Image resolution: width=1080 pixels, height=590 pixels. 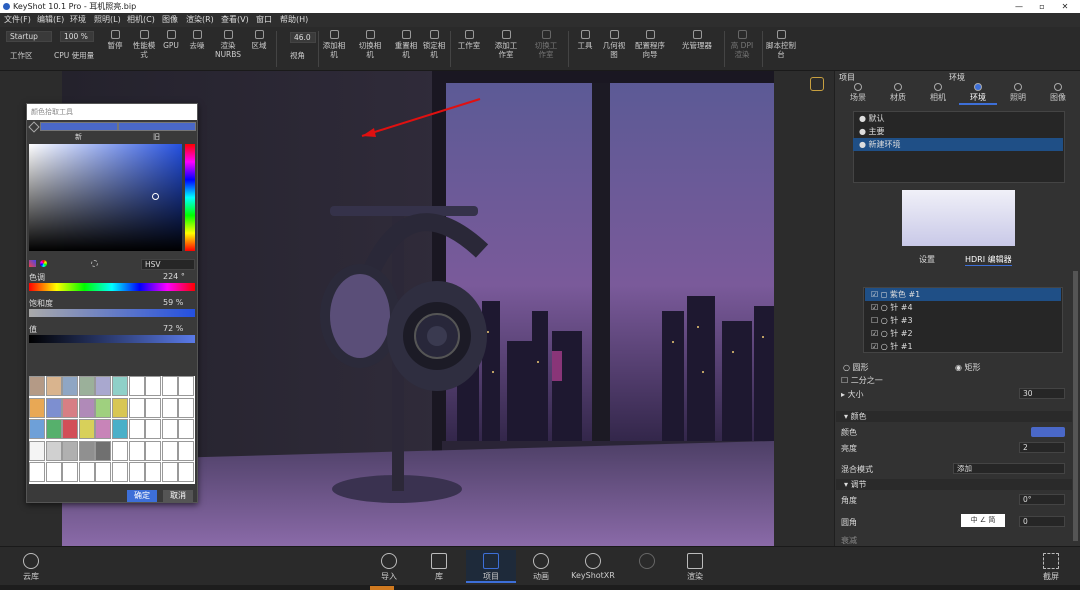 I want to click on env-item-main: ● 主要, so click(x=958, y=131).